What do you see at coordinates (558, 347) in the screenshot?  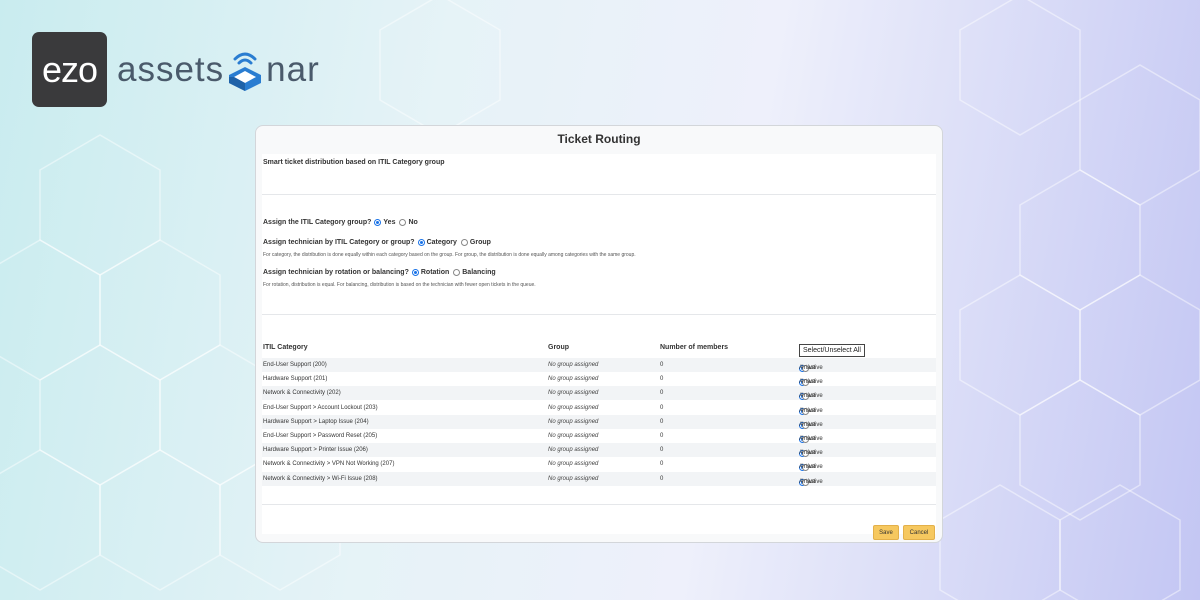 I see `header-group: Group` at bounding box center [558, 347].